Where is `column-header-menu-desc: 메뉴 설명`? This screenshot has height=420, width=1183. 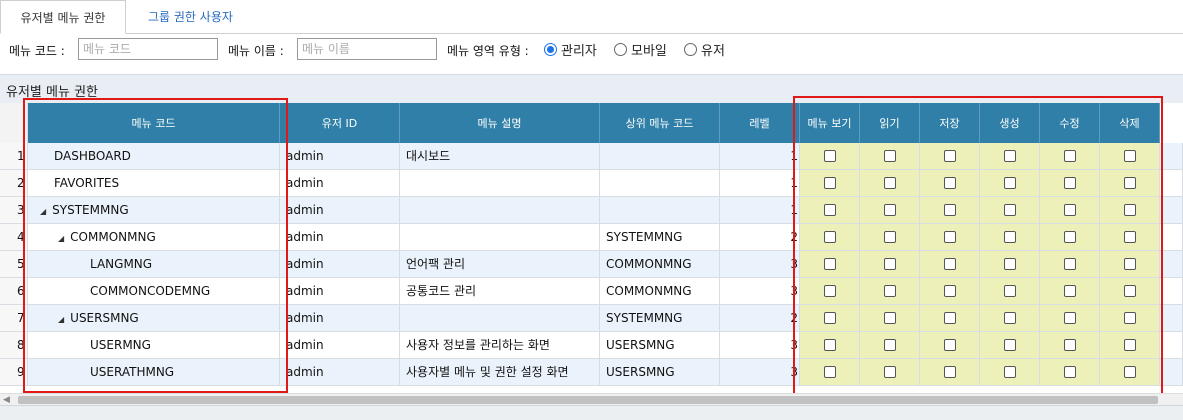
column-header-menu-desc: 메뉴 설명 is located at coordinates (500, 123).